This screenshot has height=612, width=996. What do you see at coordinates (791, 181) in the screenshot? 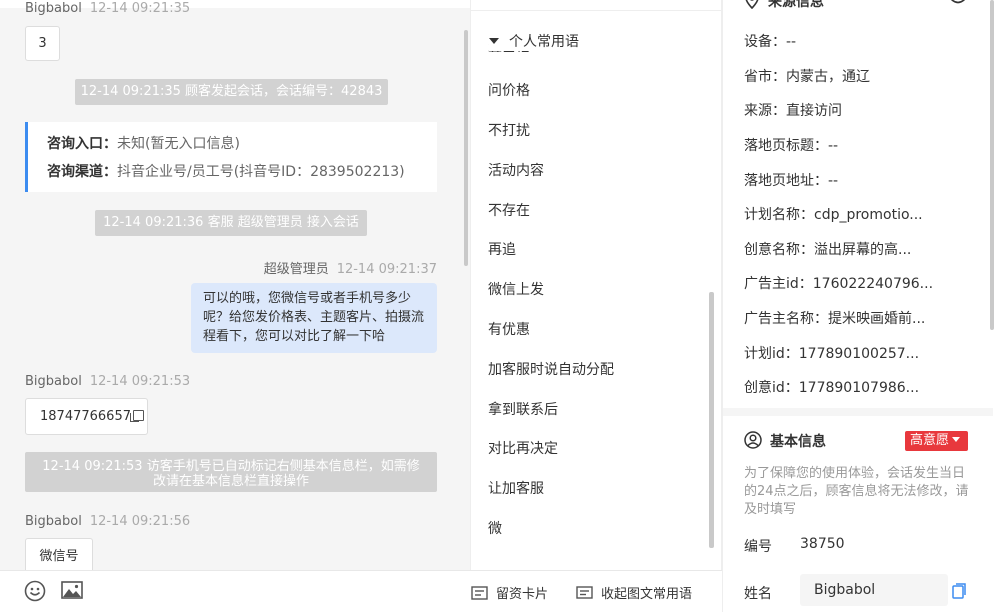
I see `landing-page-url: 落地页地址：--` at bounding box center [791, 181].